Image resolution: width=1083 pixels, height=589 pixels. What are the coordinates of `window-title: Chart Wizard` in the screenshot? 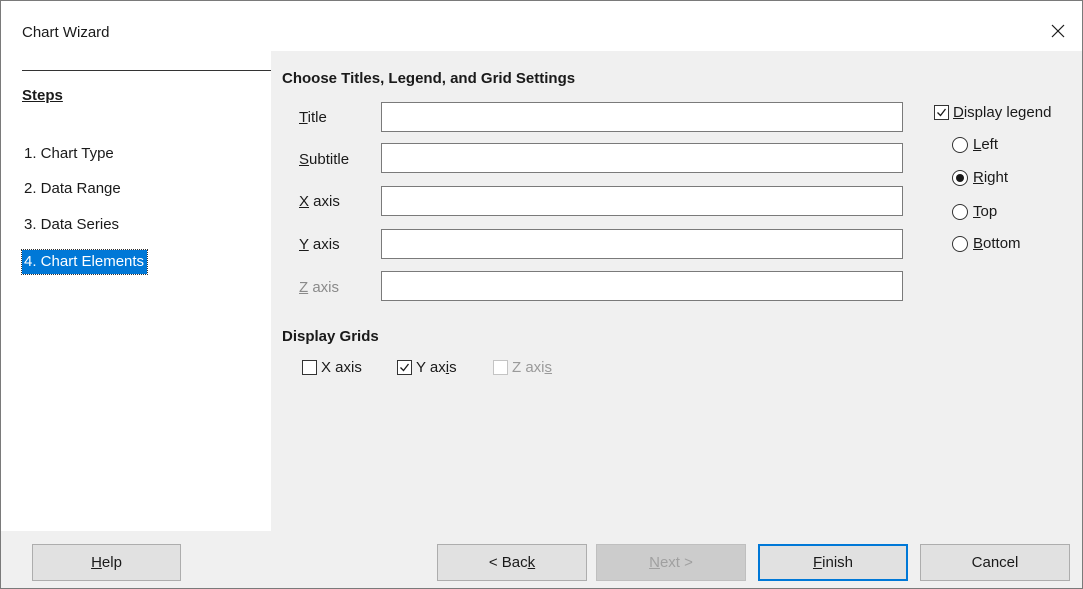 It's located at (66, 32).